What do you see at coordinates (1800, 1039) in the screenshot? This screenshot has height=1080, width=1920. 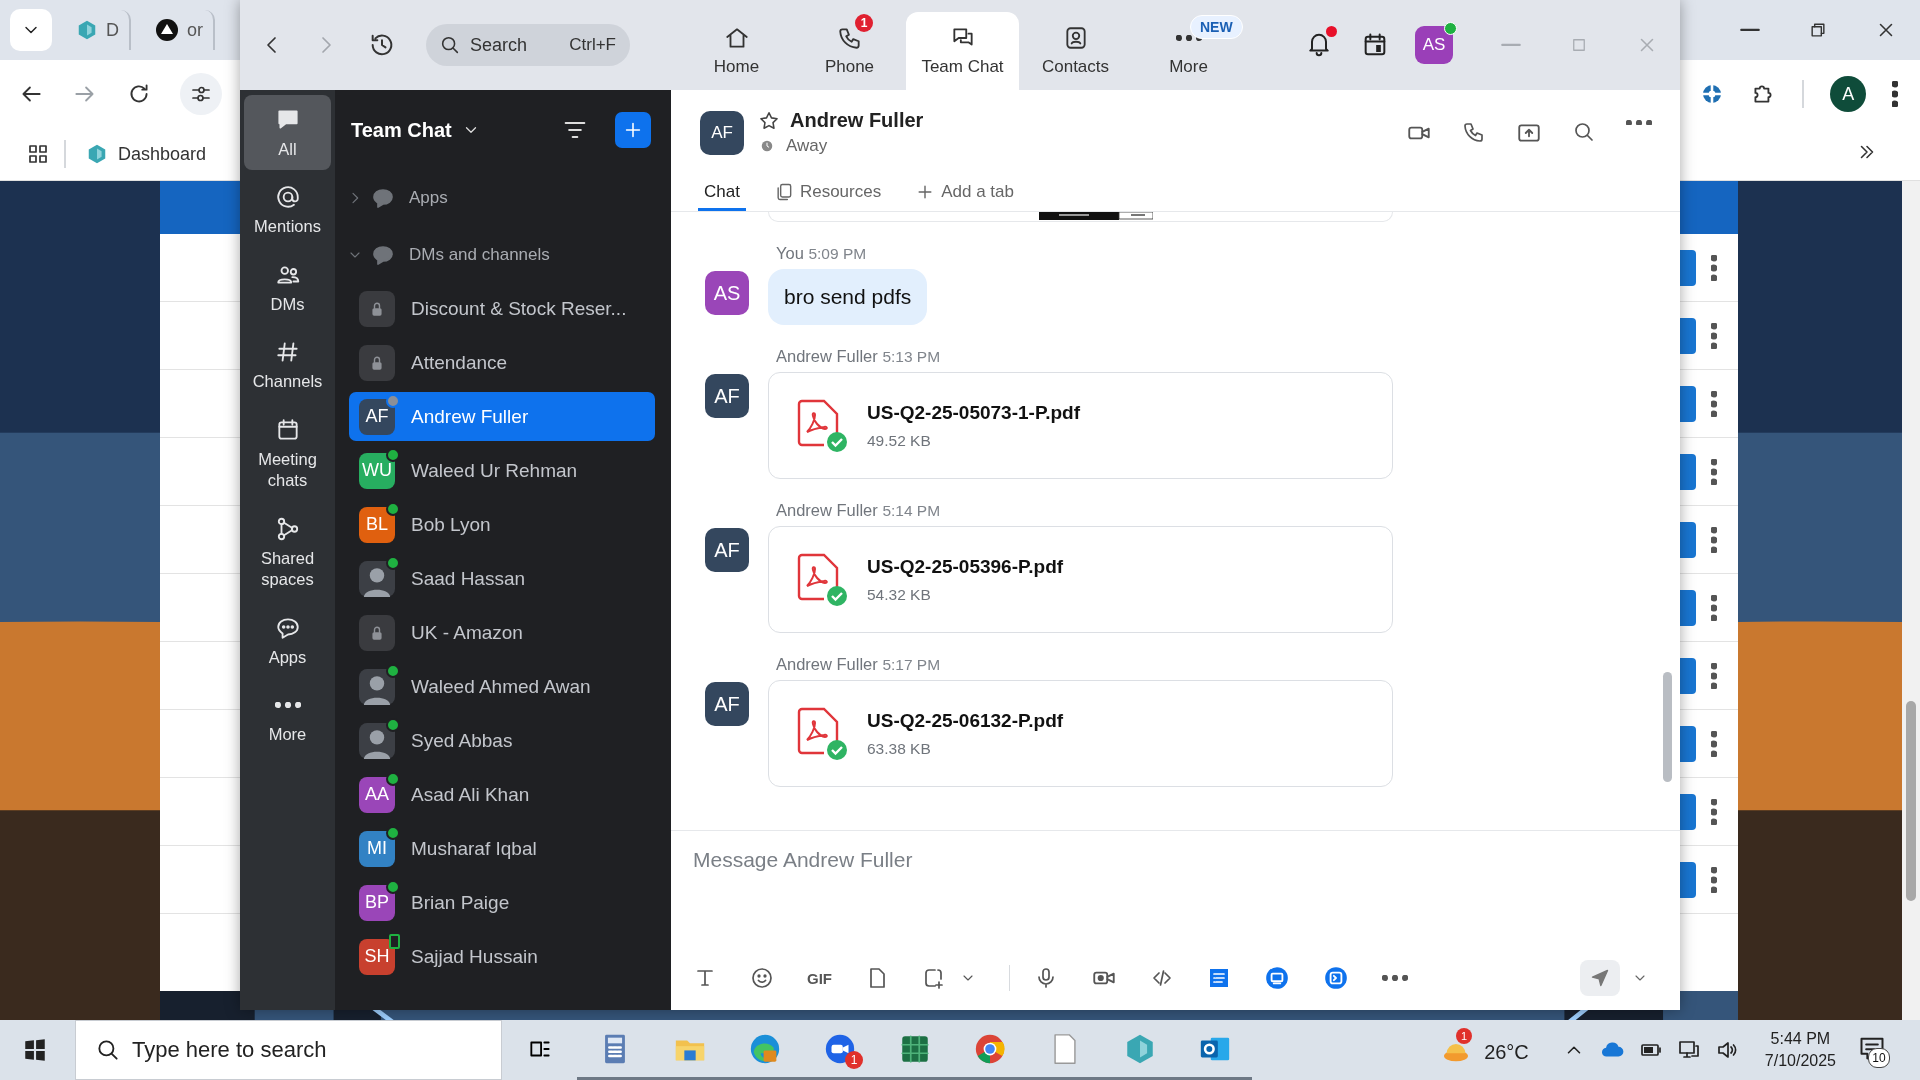 I see `clock-time: 5:44 PM` at bounding box center [1800, 1039].